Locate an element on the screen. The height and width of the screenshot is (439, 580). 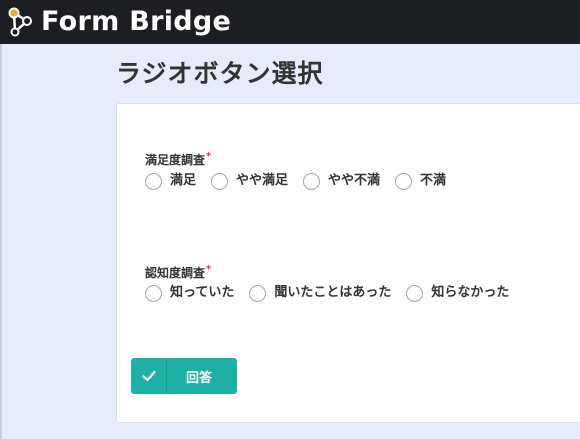
radio-option: 知らなかった is located at coordinates (457, 293).